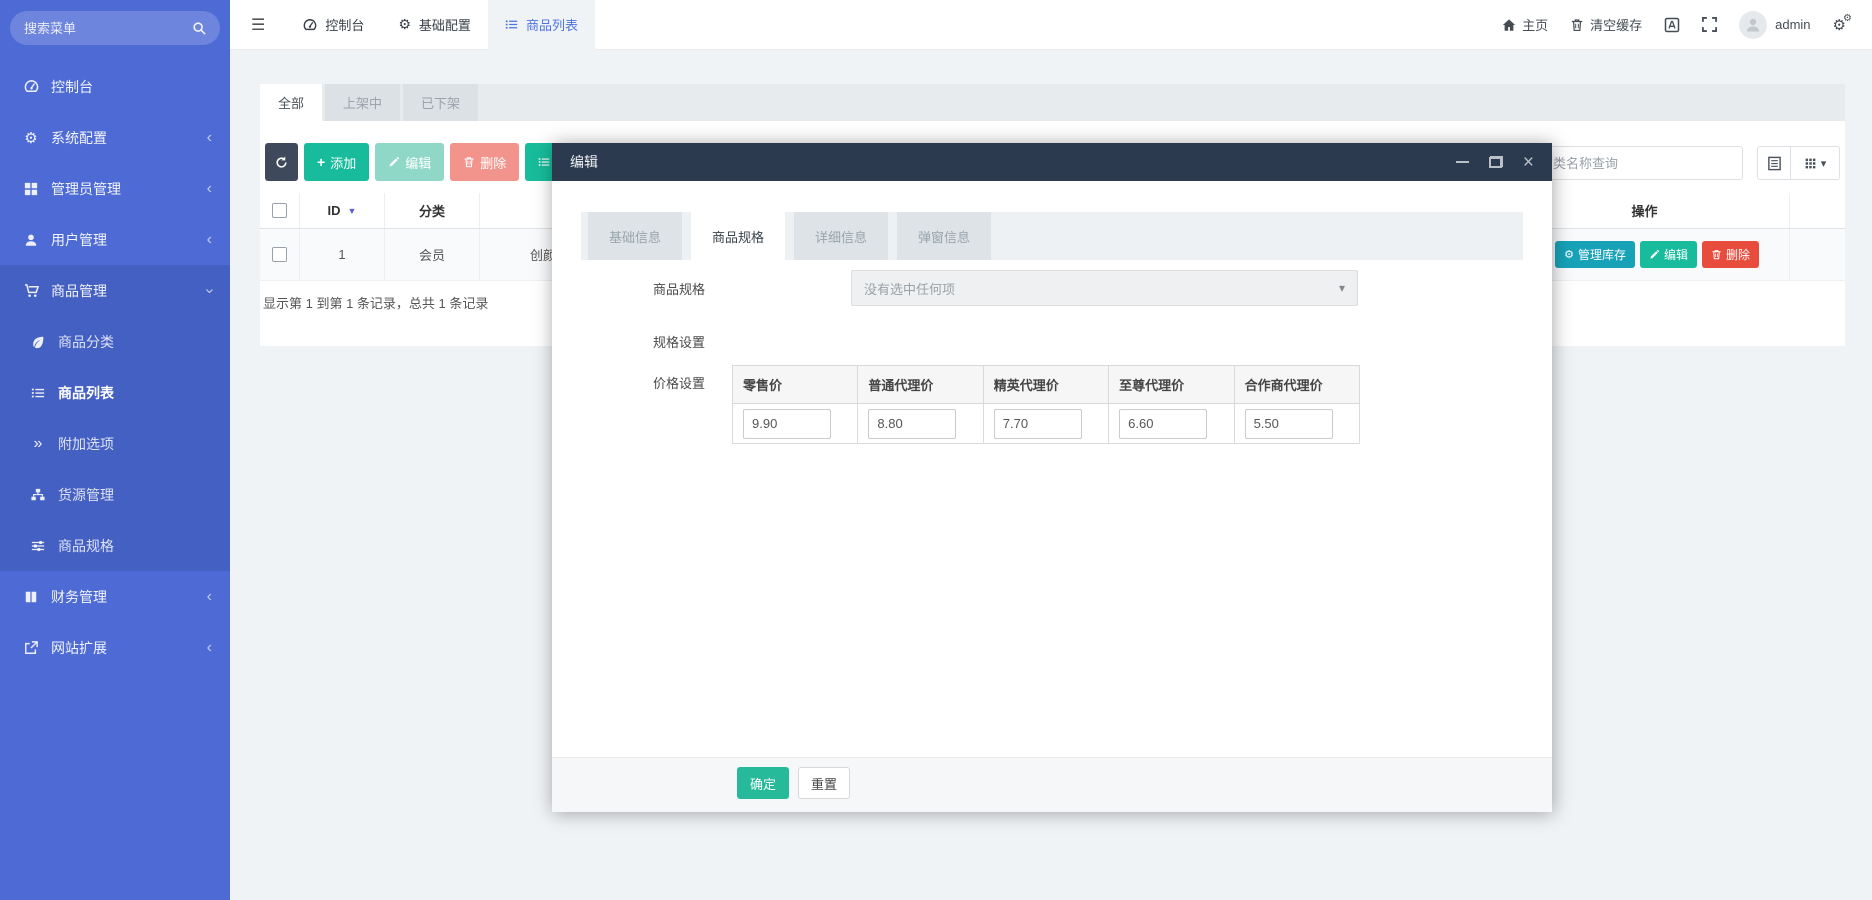 The height and width of the screenshot is (900, 1872). Describe the element at coordinates (115, 137) in the screenshot. I see `sidebar-item-system-config: ⚙ 系统配置 ‹` at that location.